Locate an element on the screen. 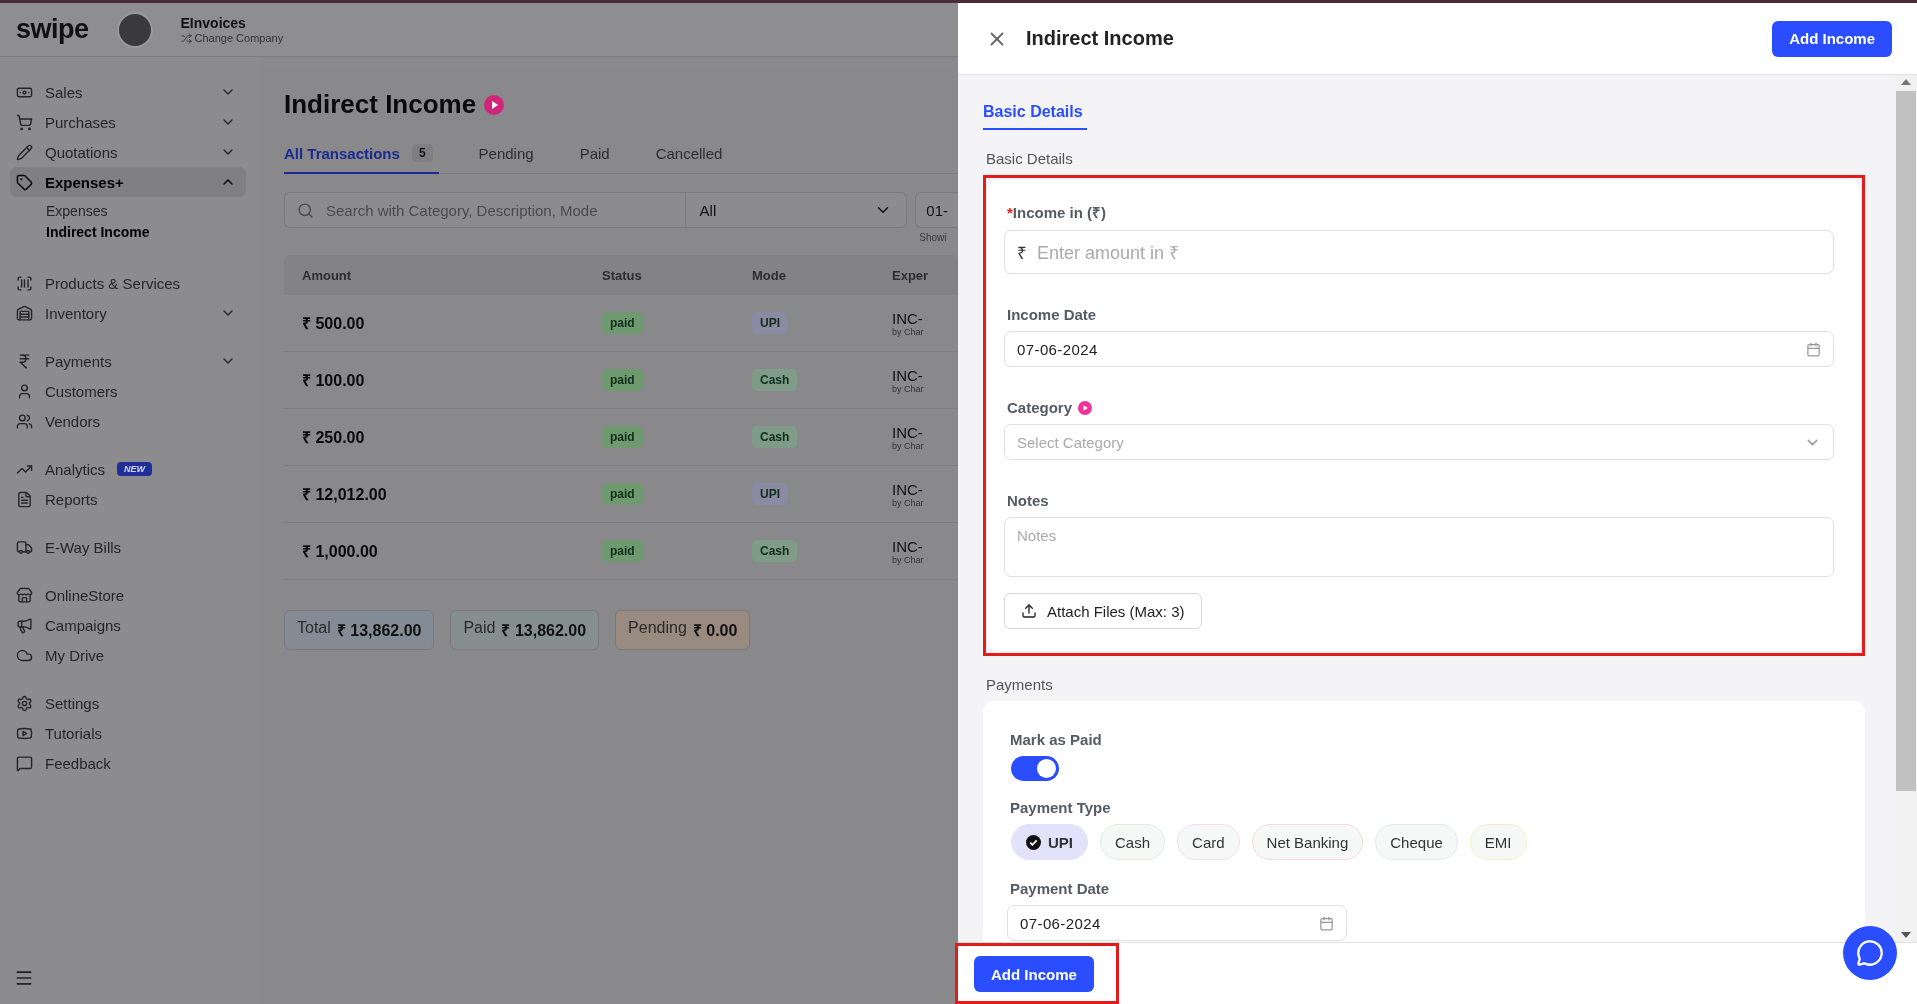 Image resolution: width=1917 pixels, height=1004 pixels. sidebar-item: Sales is located at coordinates (128, 92).